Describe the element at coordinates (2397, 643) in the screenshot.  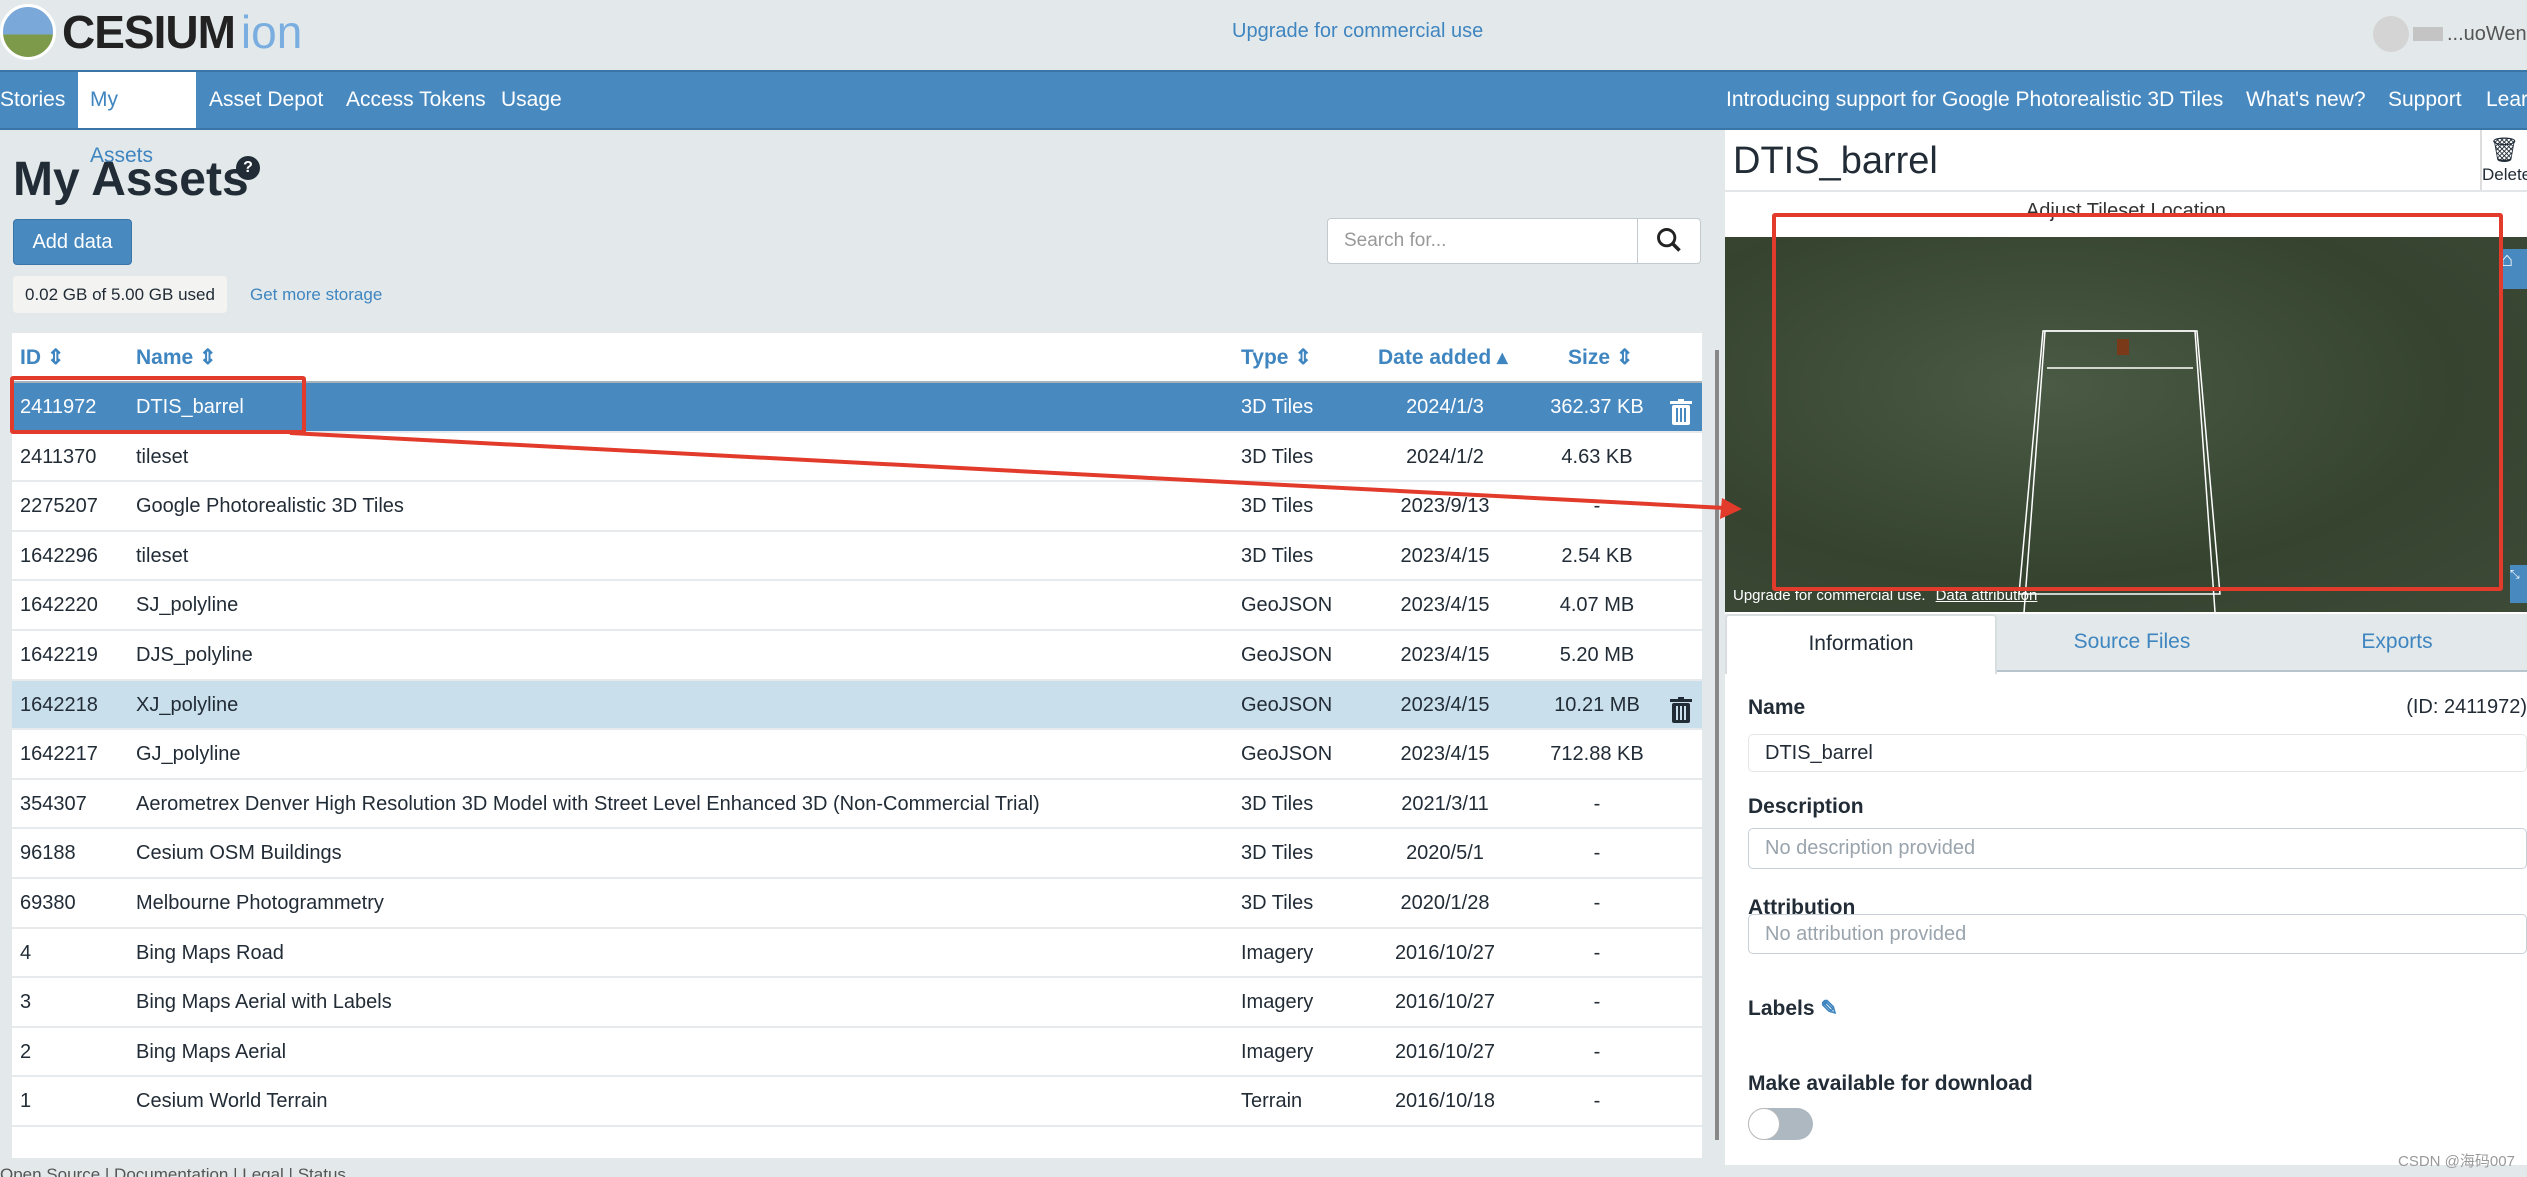
I see `tab-exports: Exports` at that location.